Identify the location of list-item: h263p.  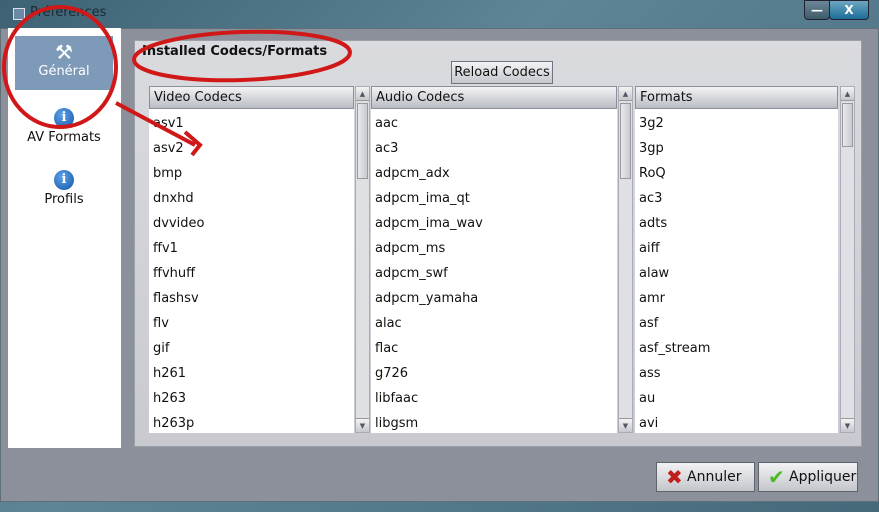
(251, 422).